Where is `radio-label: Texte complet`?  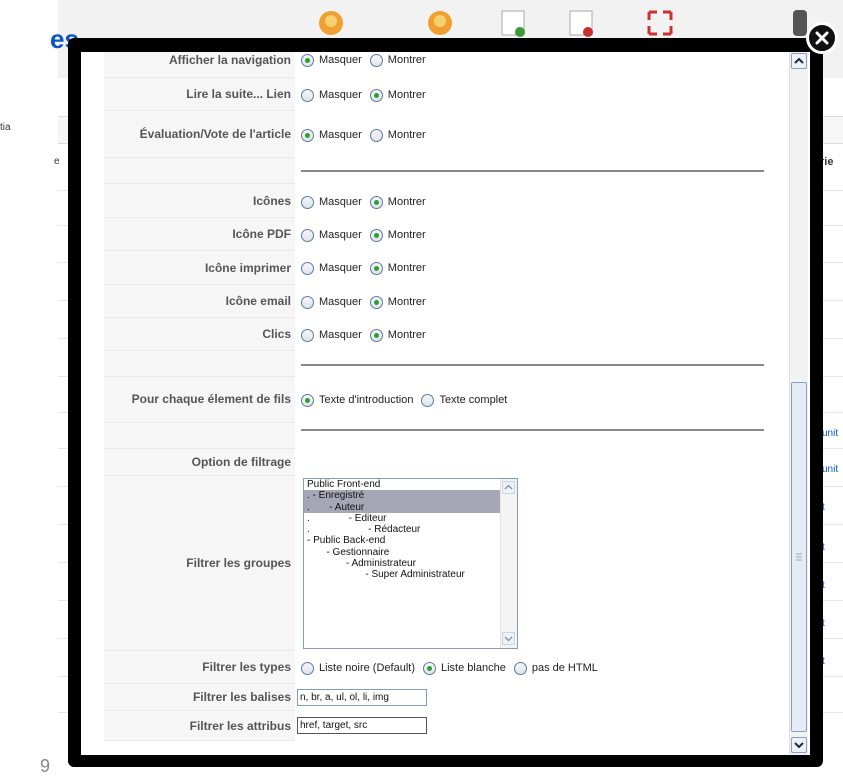 radio-label: Texte complet is located at coordinates (473, 400).